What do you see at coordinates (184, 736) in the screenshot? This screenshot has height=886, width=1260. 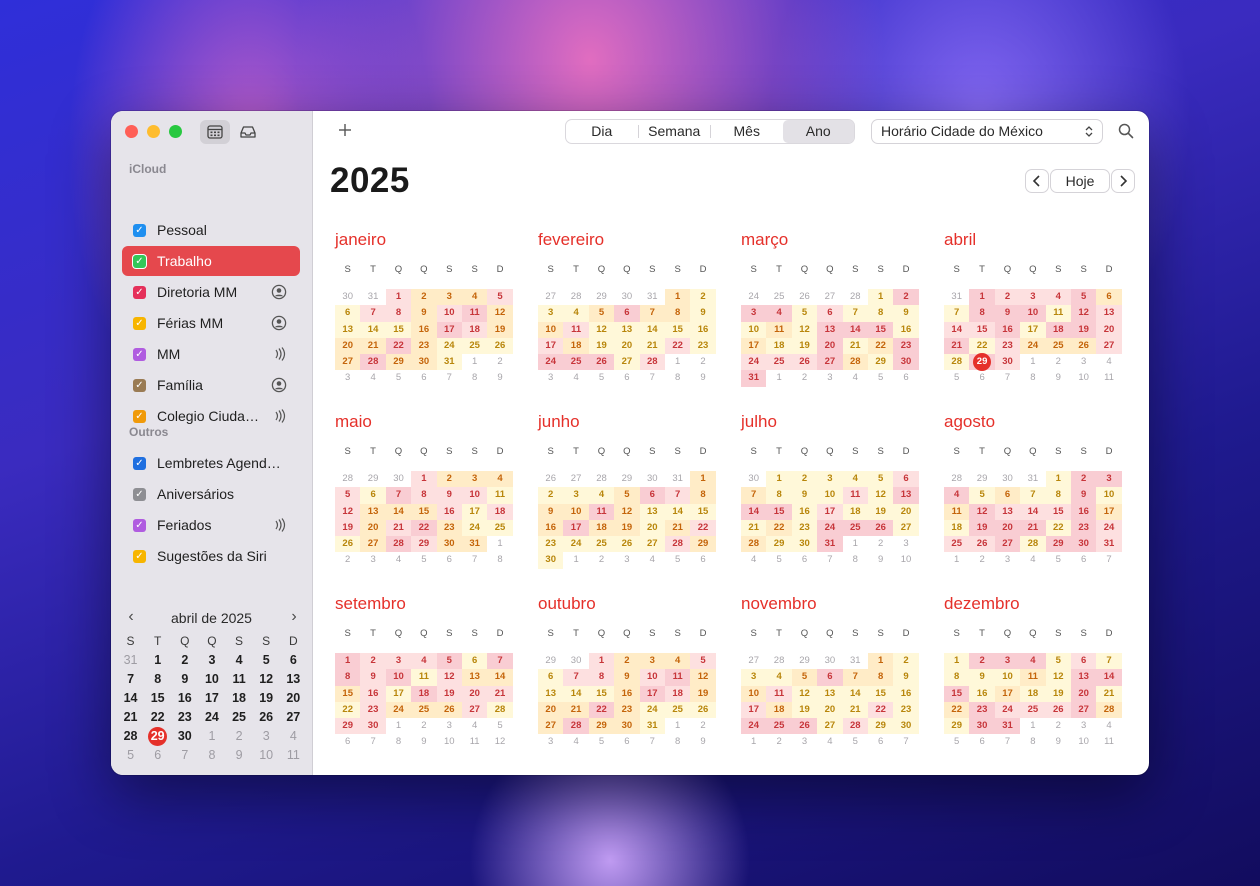 I see `mini-day: 30` at bounding box center [184, 736].